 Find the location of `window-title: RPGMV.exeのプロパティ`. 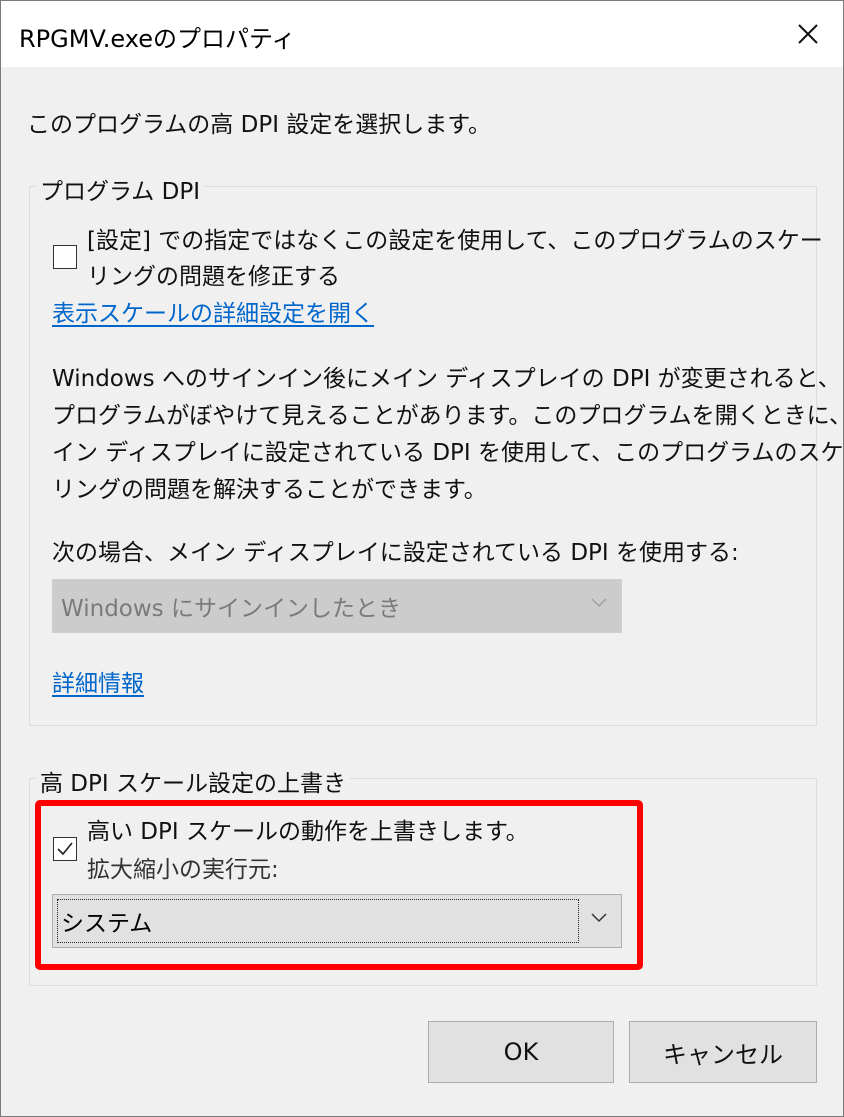

window-title: RPGMV.exeのプロパティ is located at coordinates (157, 39).